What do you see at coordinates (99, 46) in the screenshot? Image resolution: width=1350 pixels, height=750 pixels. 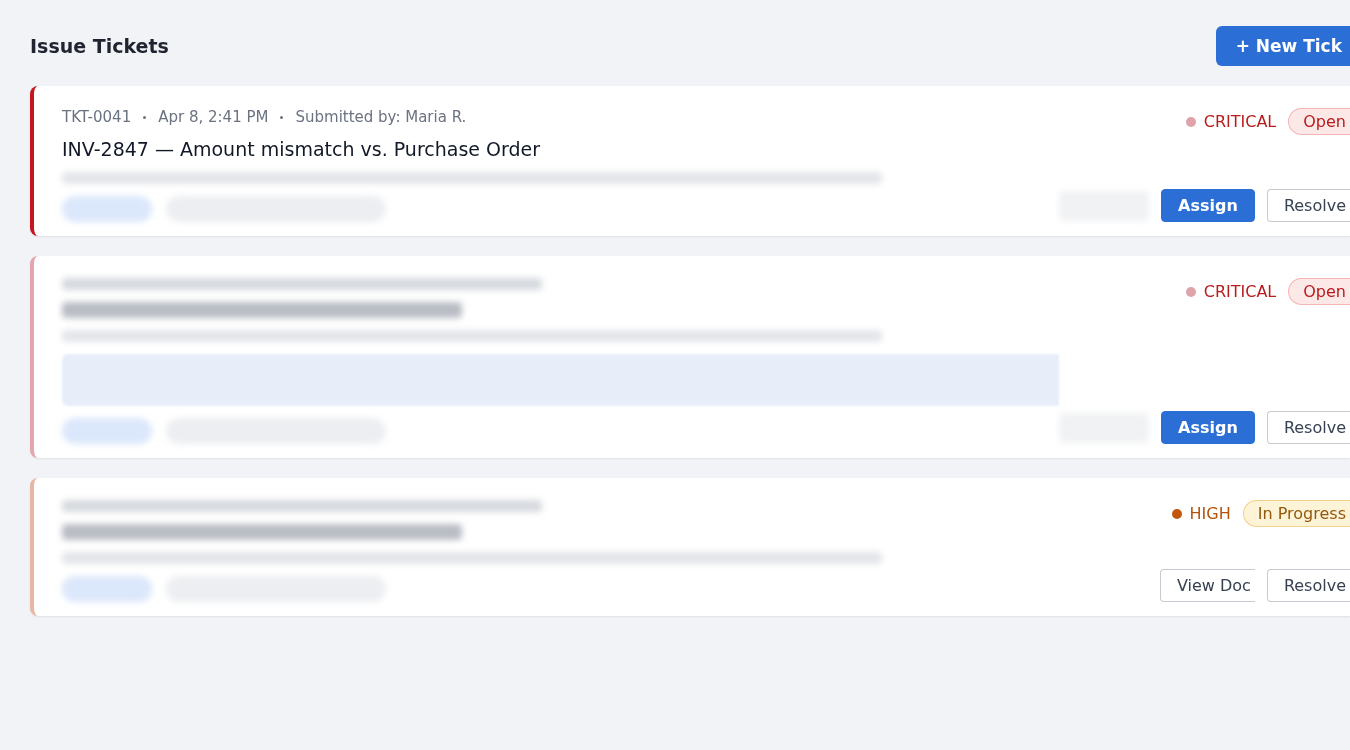 I see `page-title: Issue Tickets` at bounding box center [99, 46].